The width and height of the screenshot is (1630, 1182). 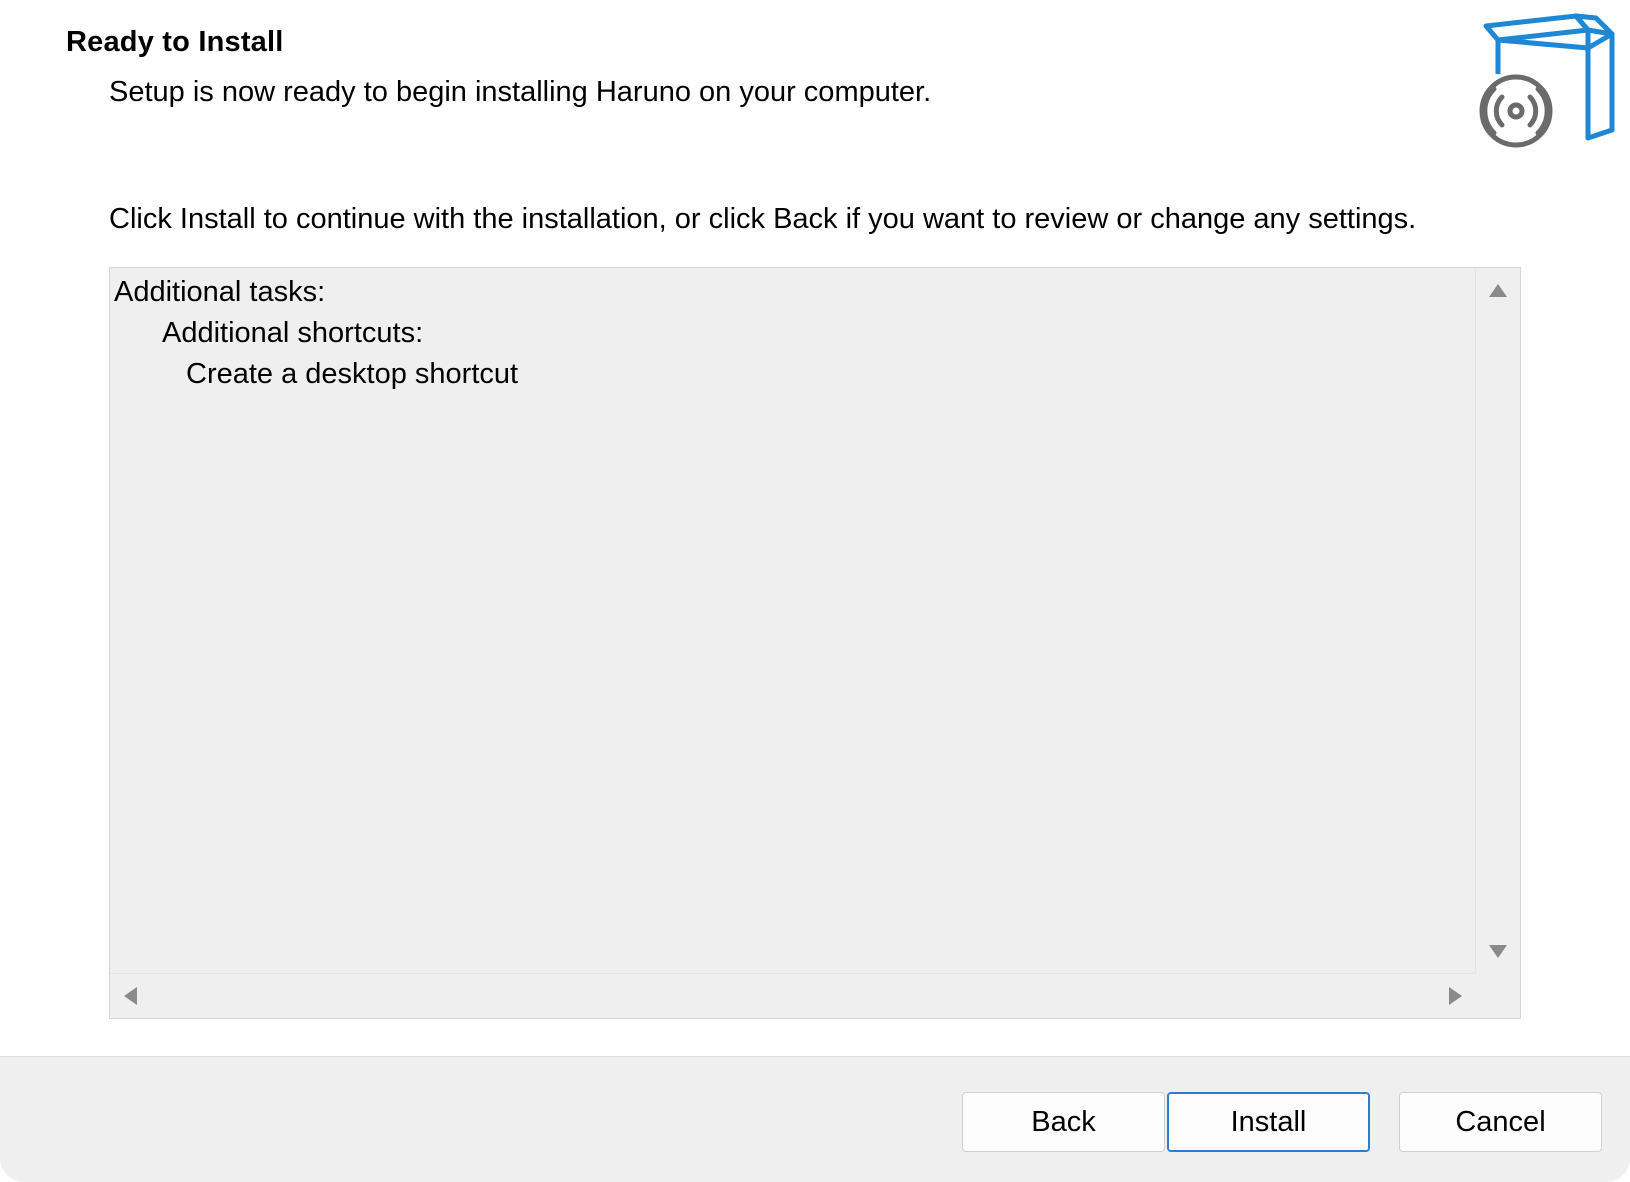 I want to click on memo-line: Additional shortcuts:, so click(x=293, y=333).